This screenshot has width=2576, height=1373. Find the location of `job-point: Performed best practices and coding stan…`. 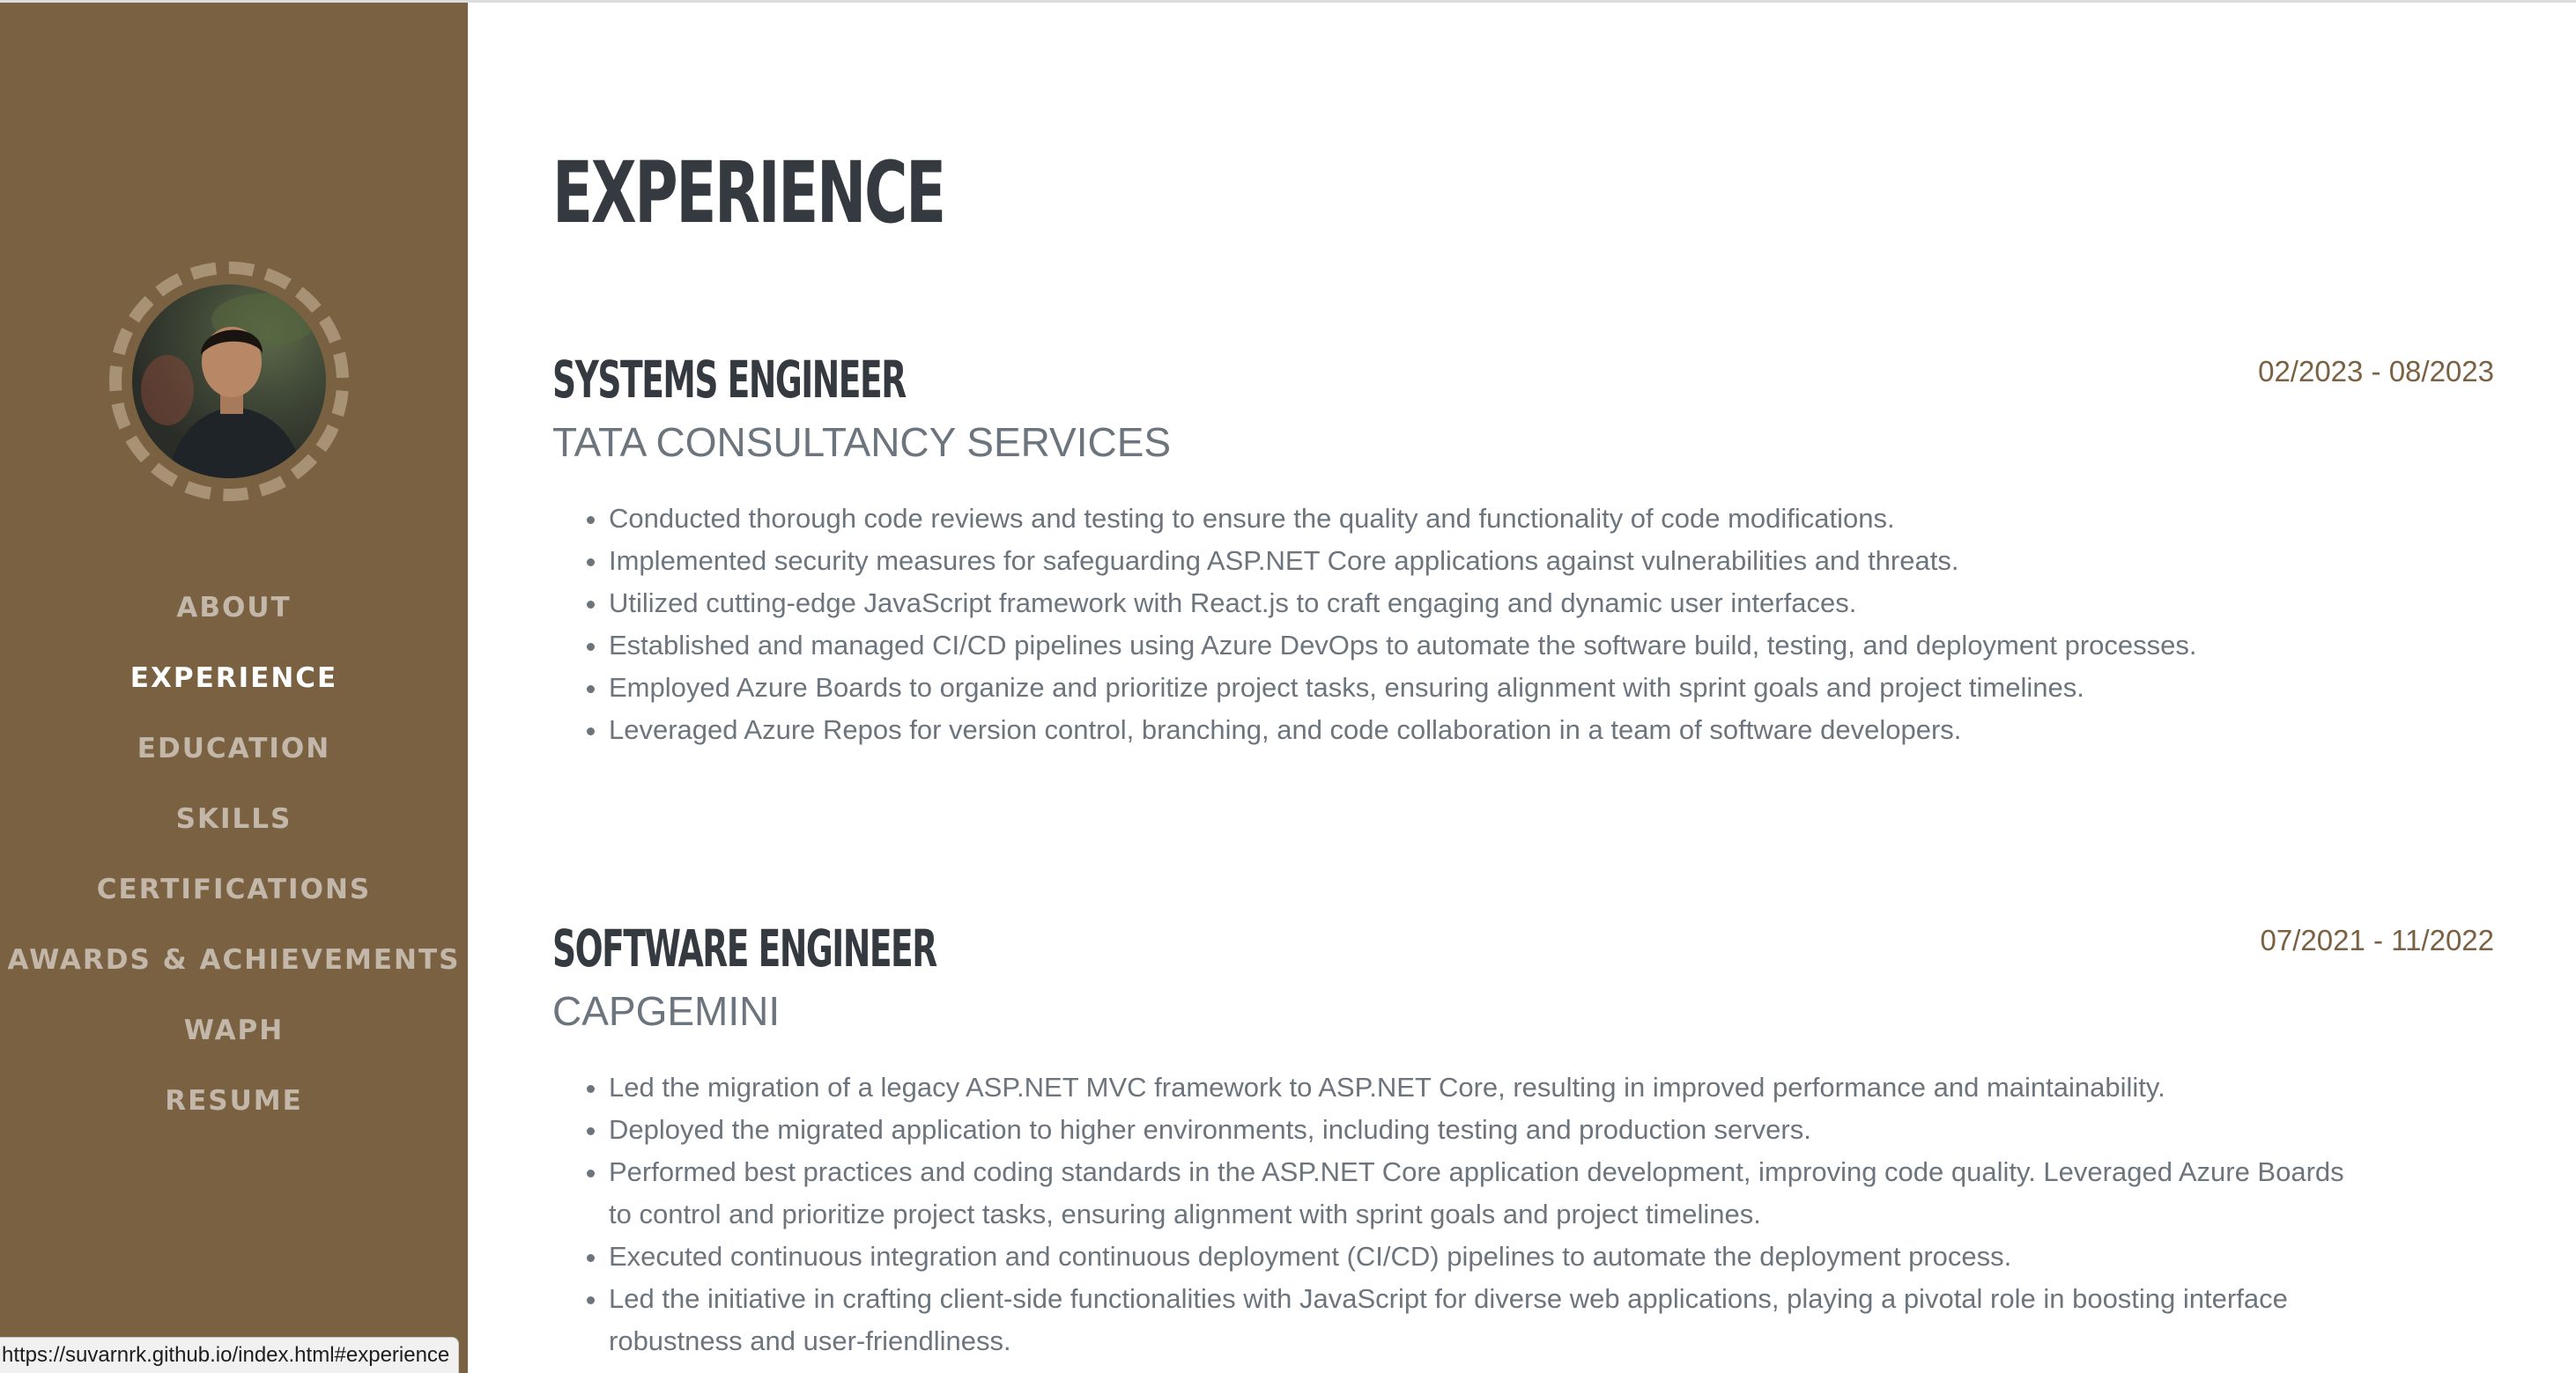

job-point: Performed best practices and coding stan… is located at coordinates (1486, 1193).